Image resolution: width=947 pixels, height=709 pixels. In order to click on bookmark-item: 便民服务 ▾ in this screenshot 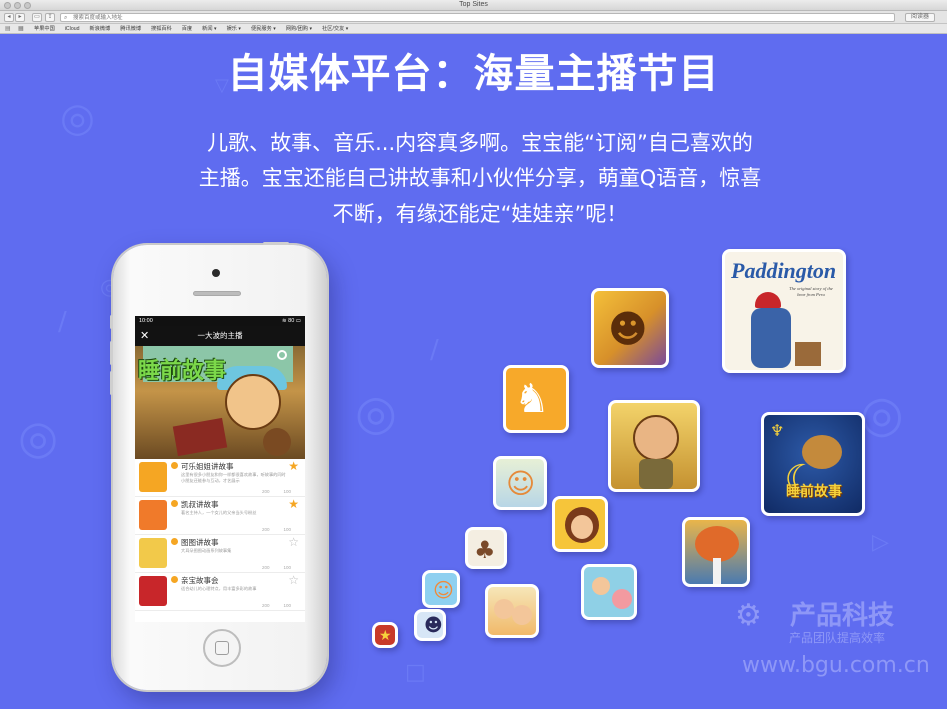, I will do `click(263, 29)`.